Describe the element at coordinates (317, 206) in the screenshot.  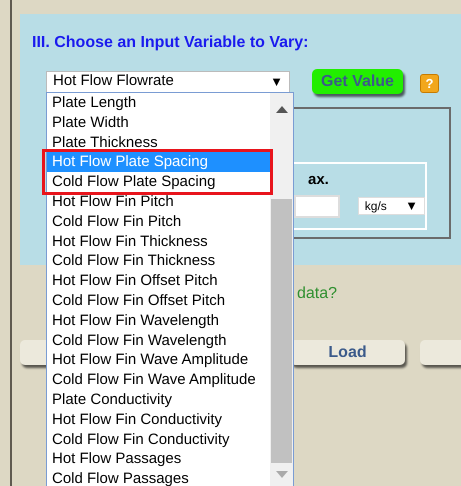
I see `value-field` at that location.